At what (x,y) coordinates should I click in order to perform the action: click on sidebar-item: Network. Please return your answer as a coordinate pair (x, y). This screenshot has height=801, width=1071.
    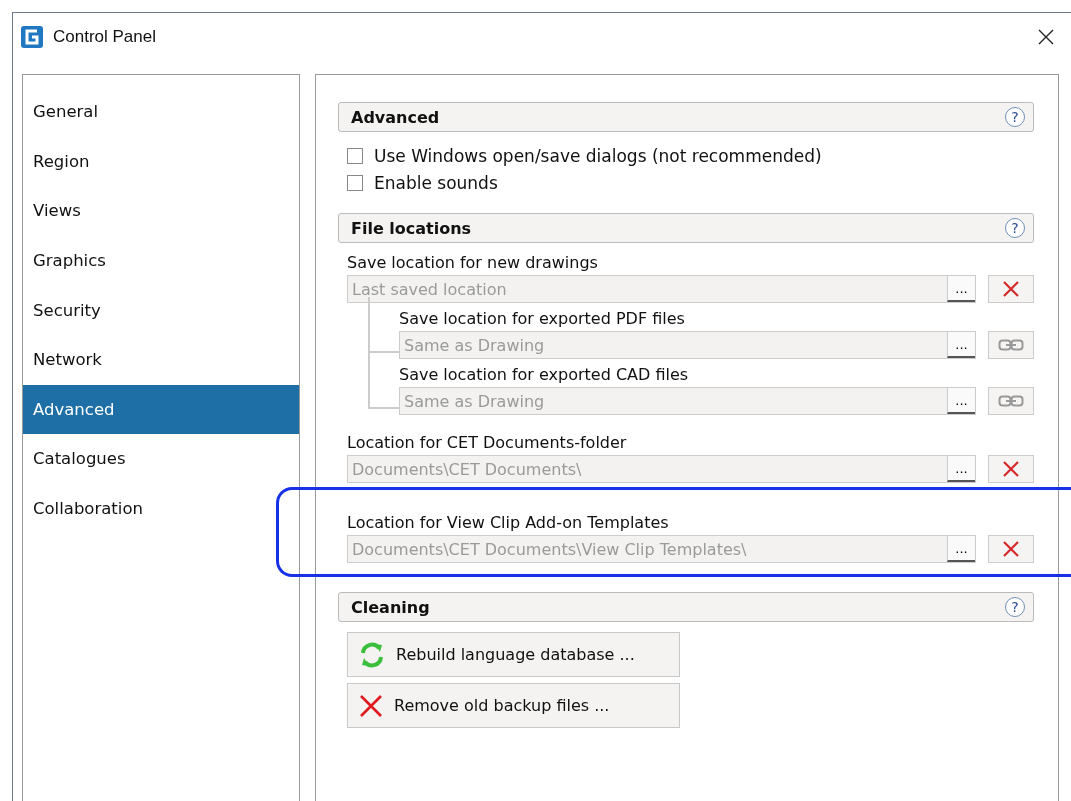
    Looking at the image, I should click on (161, 359).